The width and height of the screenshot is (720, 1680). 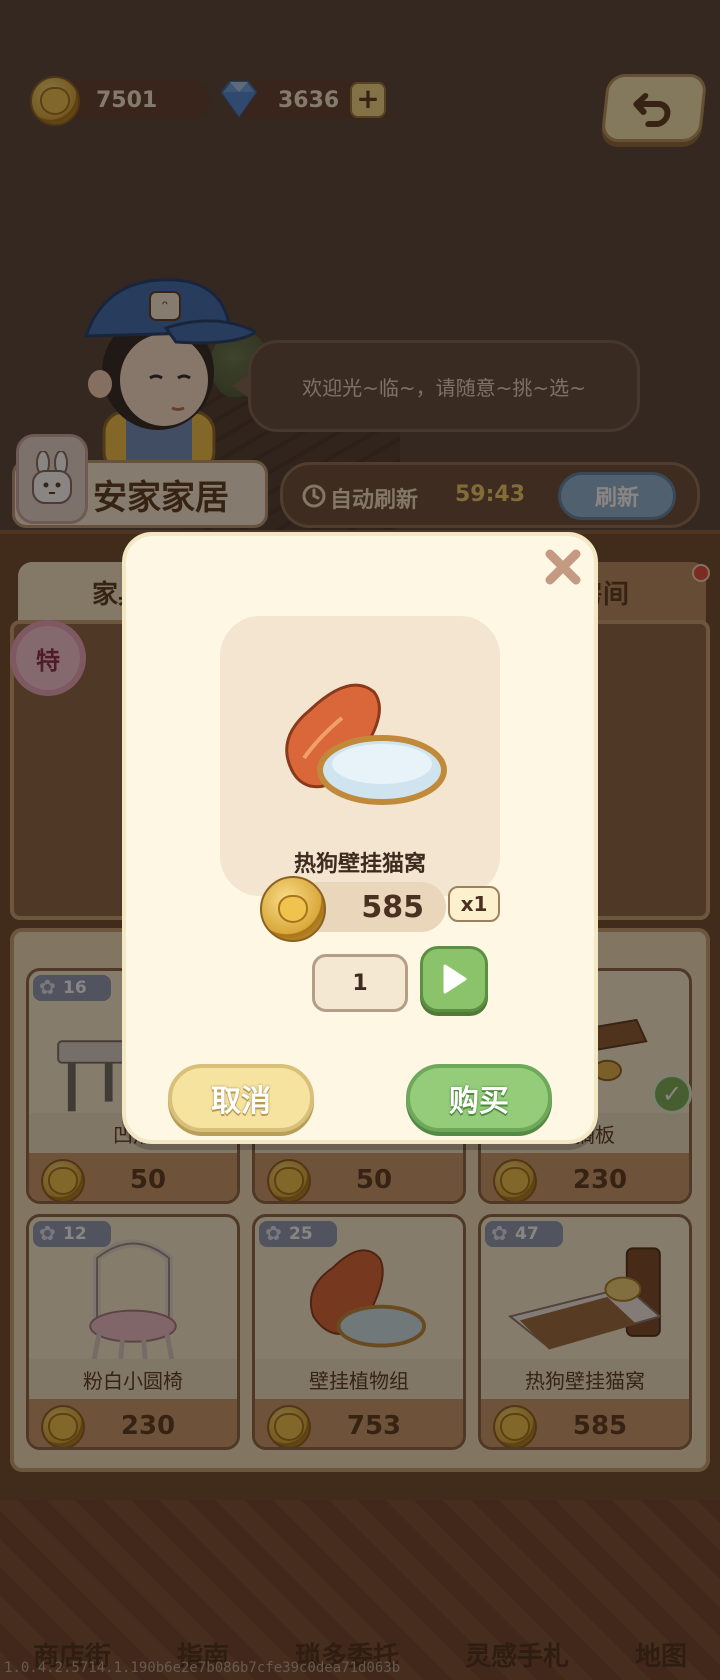 I want to click on hotdog-cat-bed-icon, so click(x=366, y=744).